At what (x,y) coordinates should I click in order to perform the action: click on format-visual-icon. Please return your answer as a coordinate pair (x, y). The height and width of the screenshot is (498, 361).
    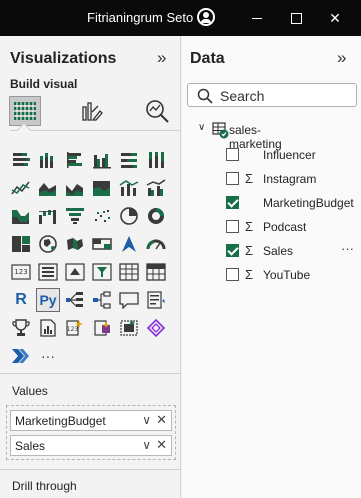
    Looking at the image, I should click on (91, 111).